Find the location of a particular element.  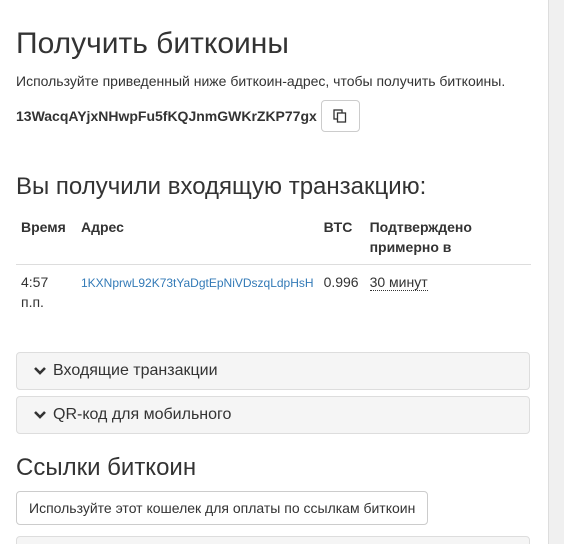

header-address: Адрес is located at coordinates (197, 237).